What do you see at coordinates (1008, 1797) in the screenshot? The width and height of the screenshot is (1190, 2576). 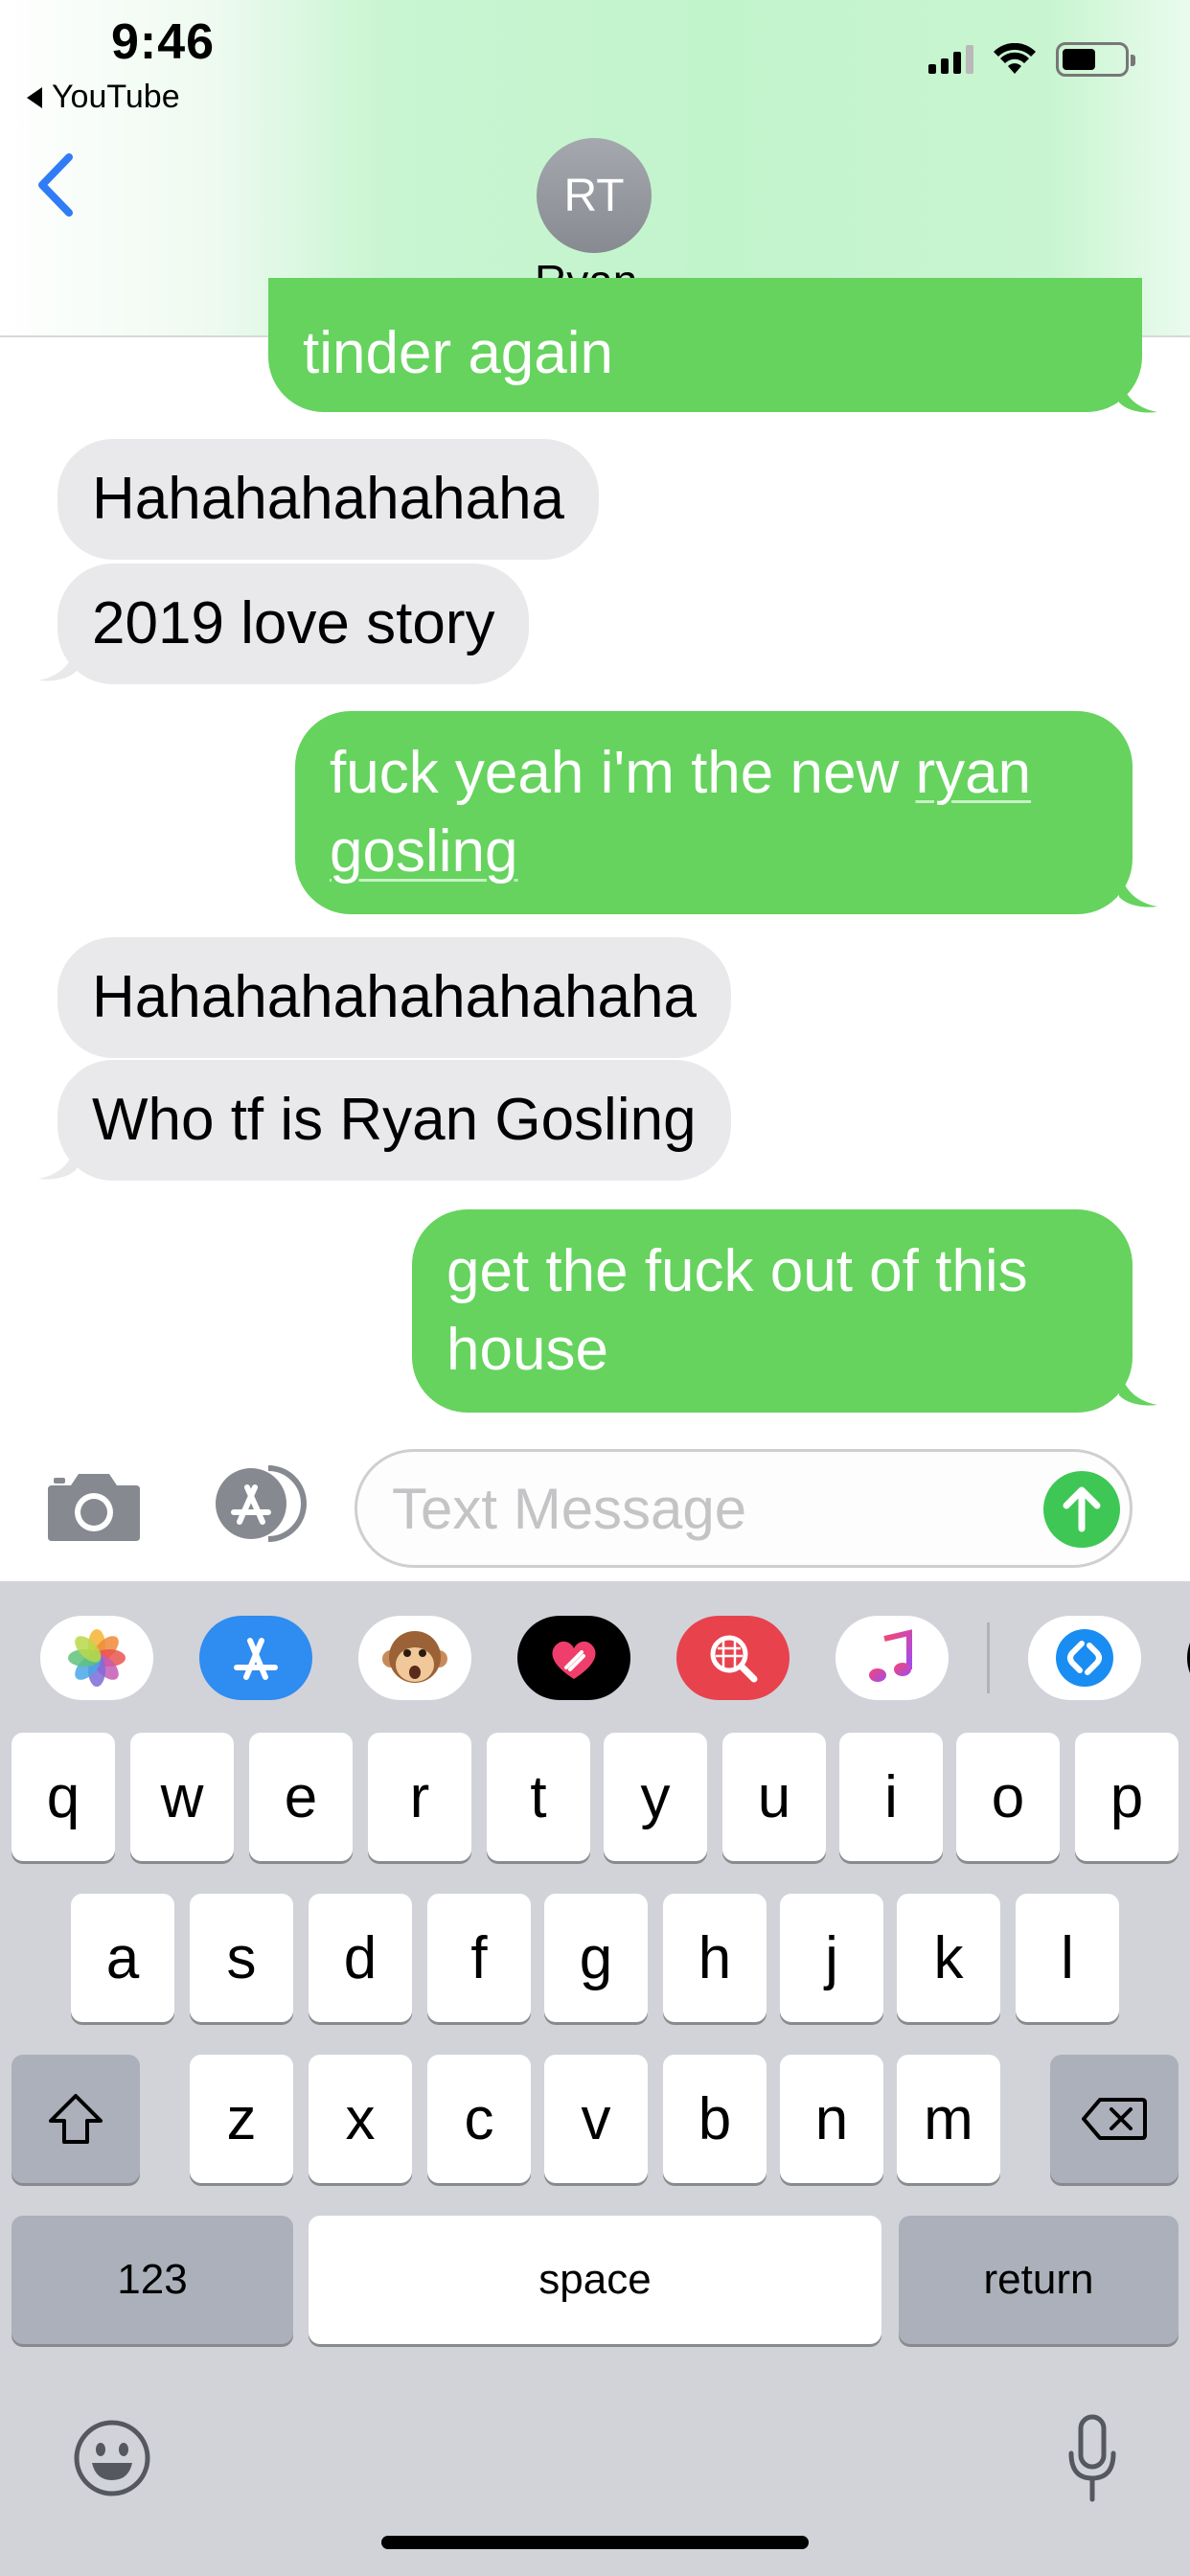 I see `key-o: o` at bounding box center [1008, 1797].